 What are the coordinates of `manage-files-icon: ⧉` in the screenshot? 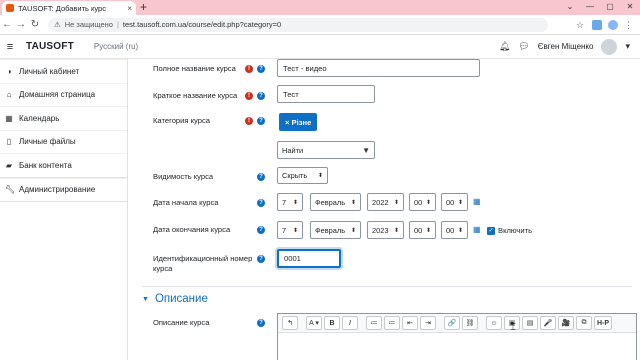 It's located at (584, 323).